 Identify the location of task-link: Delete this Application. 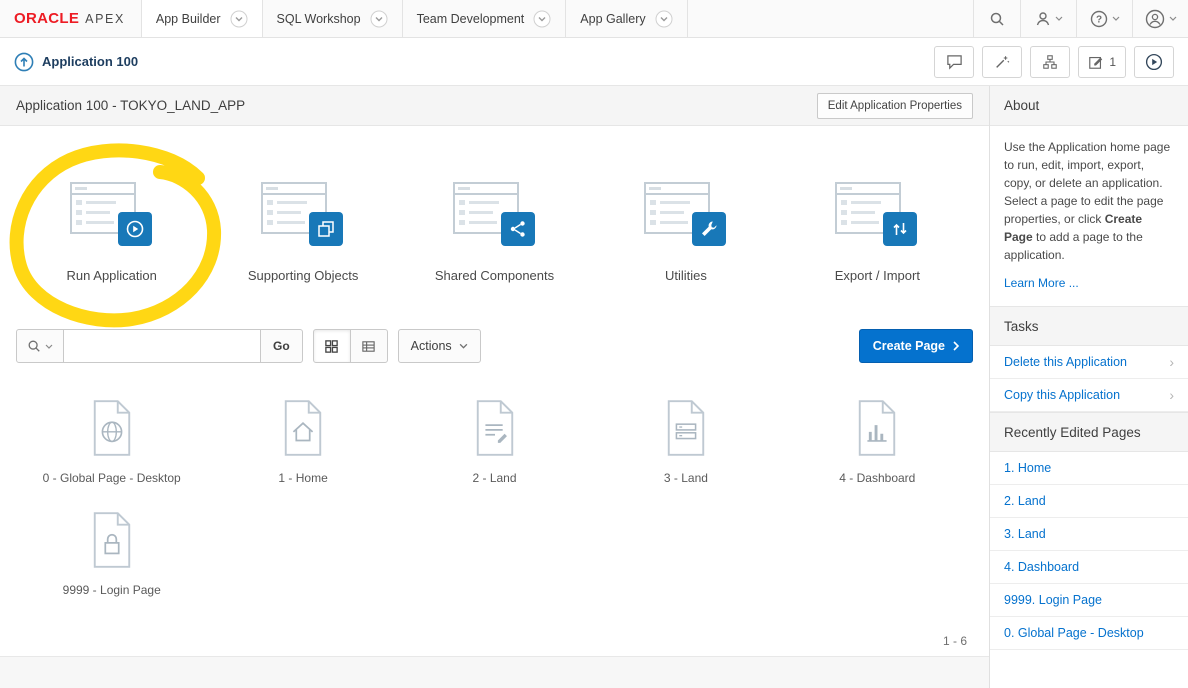
(1065, 362).